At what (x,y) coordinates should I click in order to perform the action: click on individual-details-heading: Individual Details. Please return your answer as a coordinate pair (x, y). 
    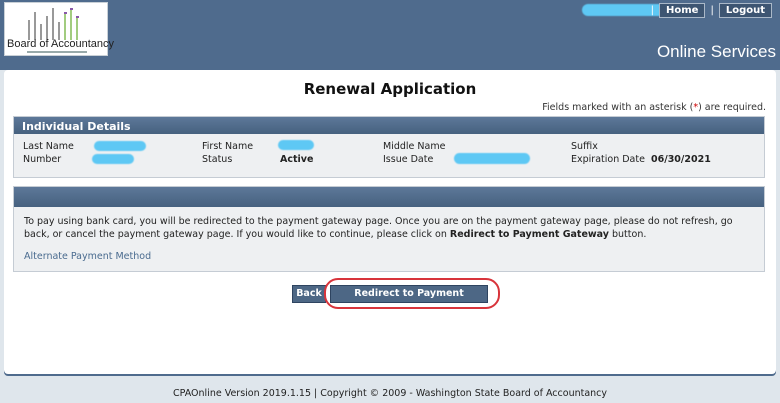
    Looking at the image, I should click on (389, 125).